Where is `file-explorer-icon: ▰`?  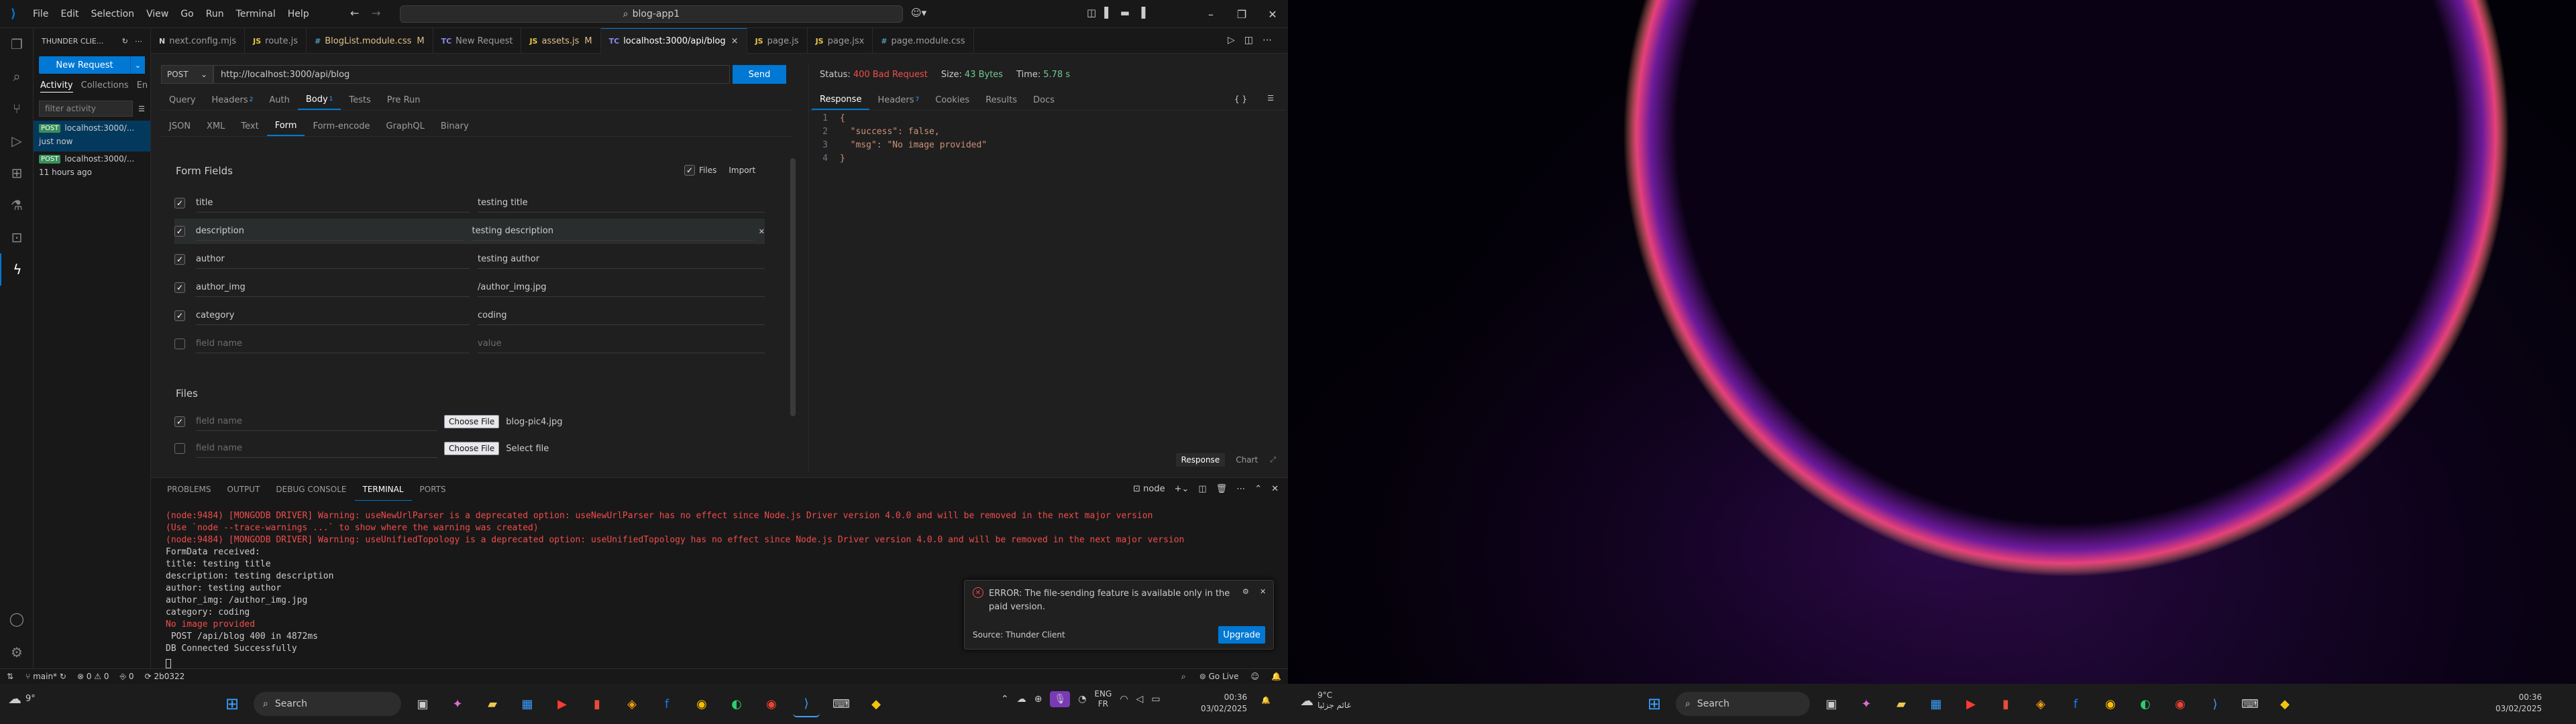 file-explorer-icon: ▰ is located at coordinates (492, 703).